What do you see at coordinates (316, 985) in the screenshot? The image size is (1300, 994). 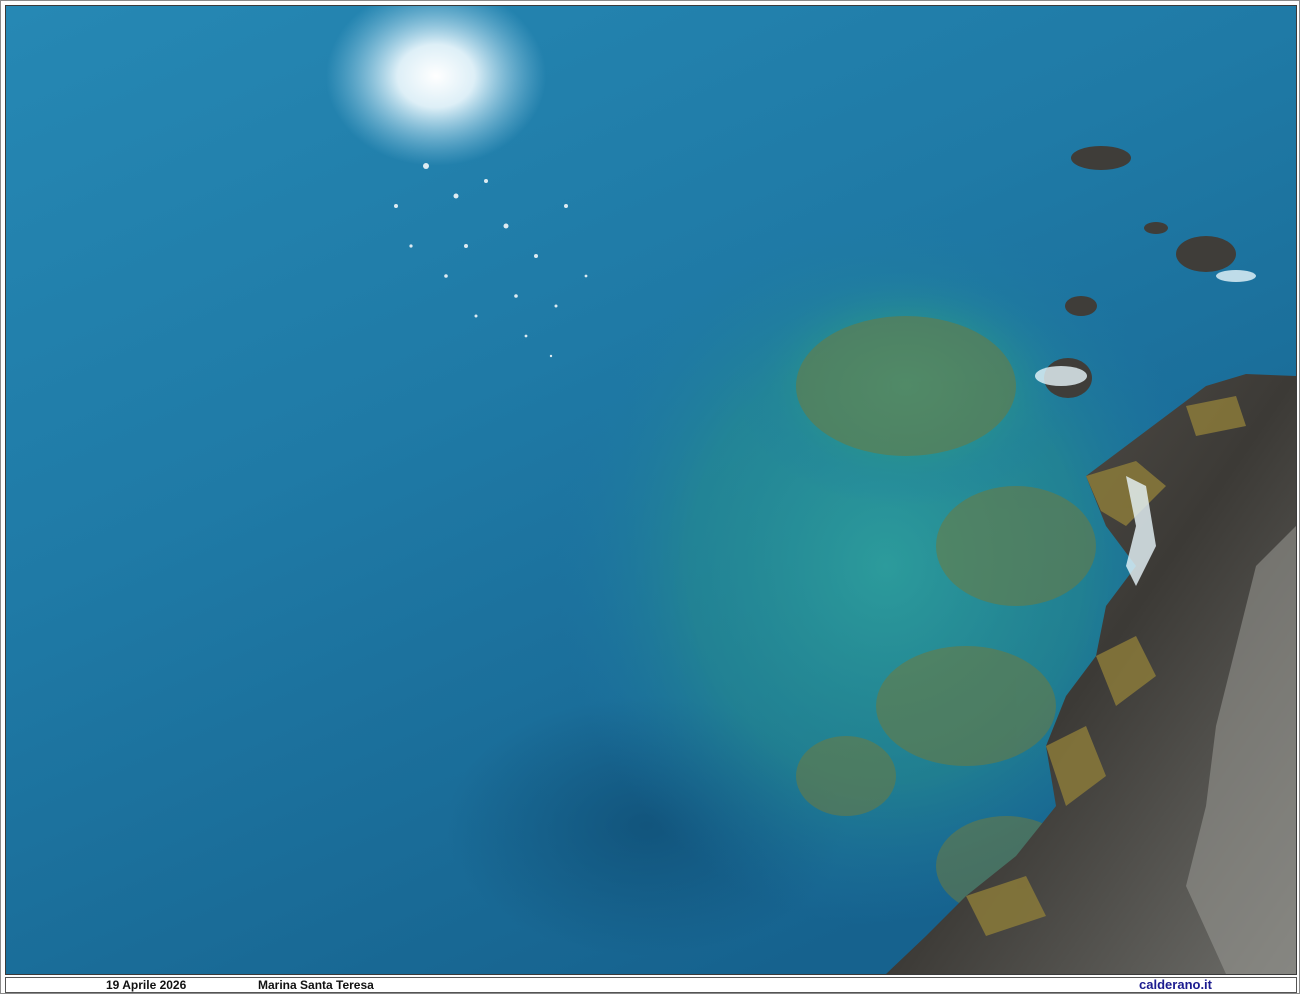 I see `photo-location: Marina Santa Teresa` at bounding box center [316, 985].